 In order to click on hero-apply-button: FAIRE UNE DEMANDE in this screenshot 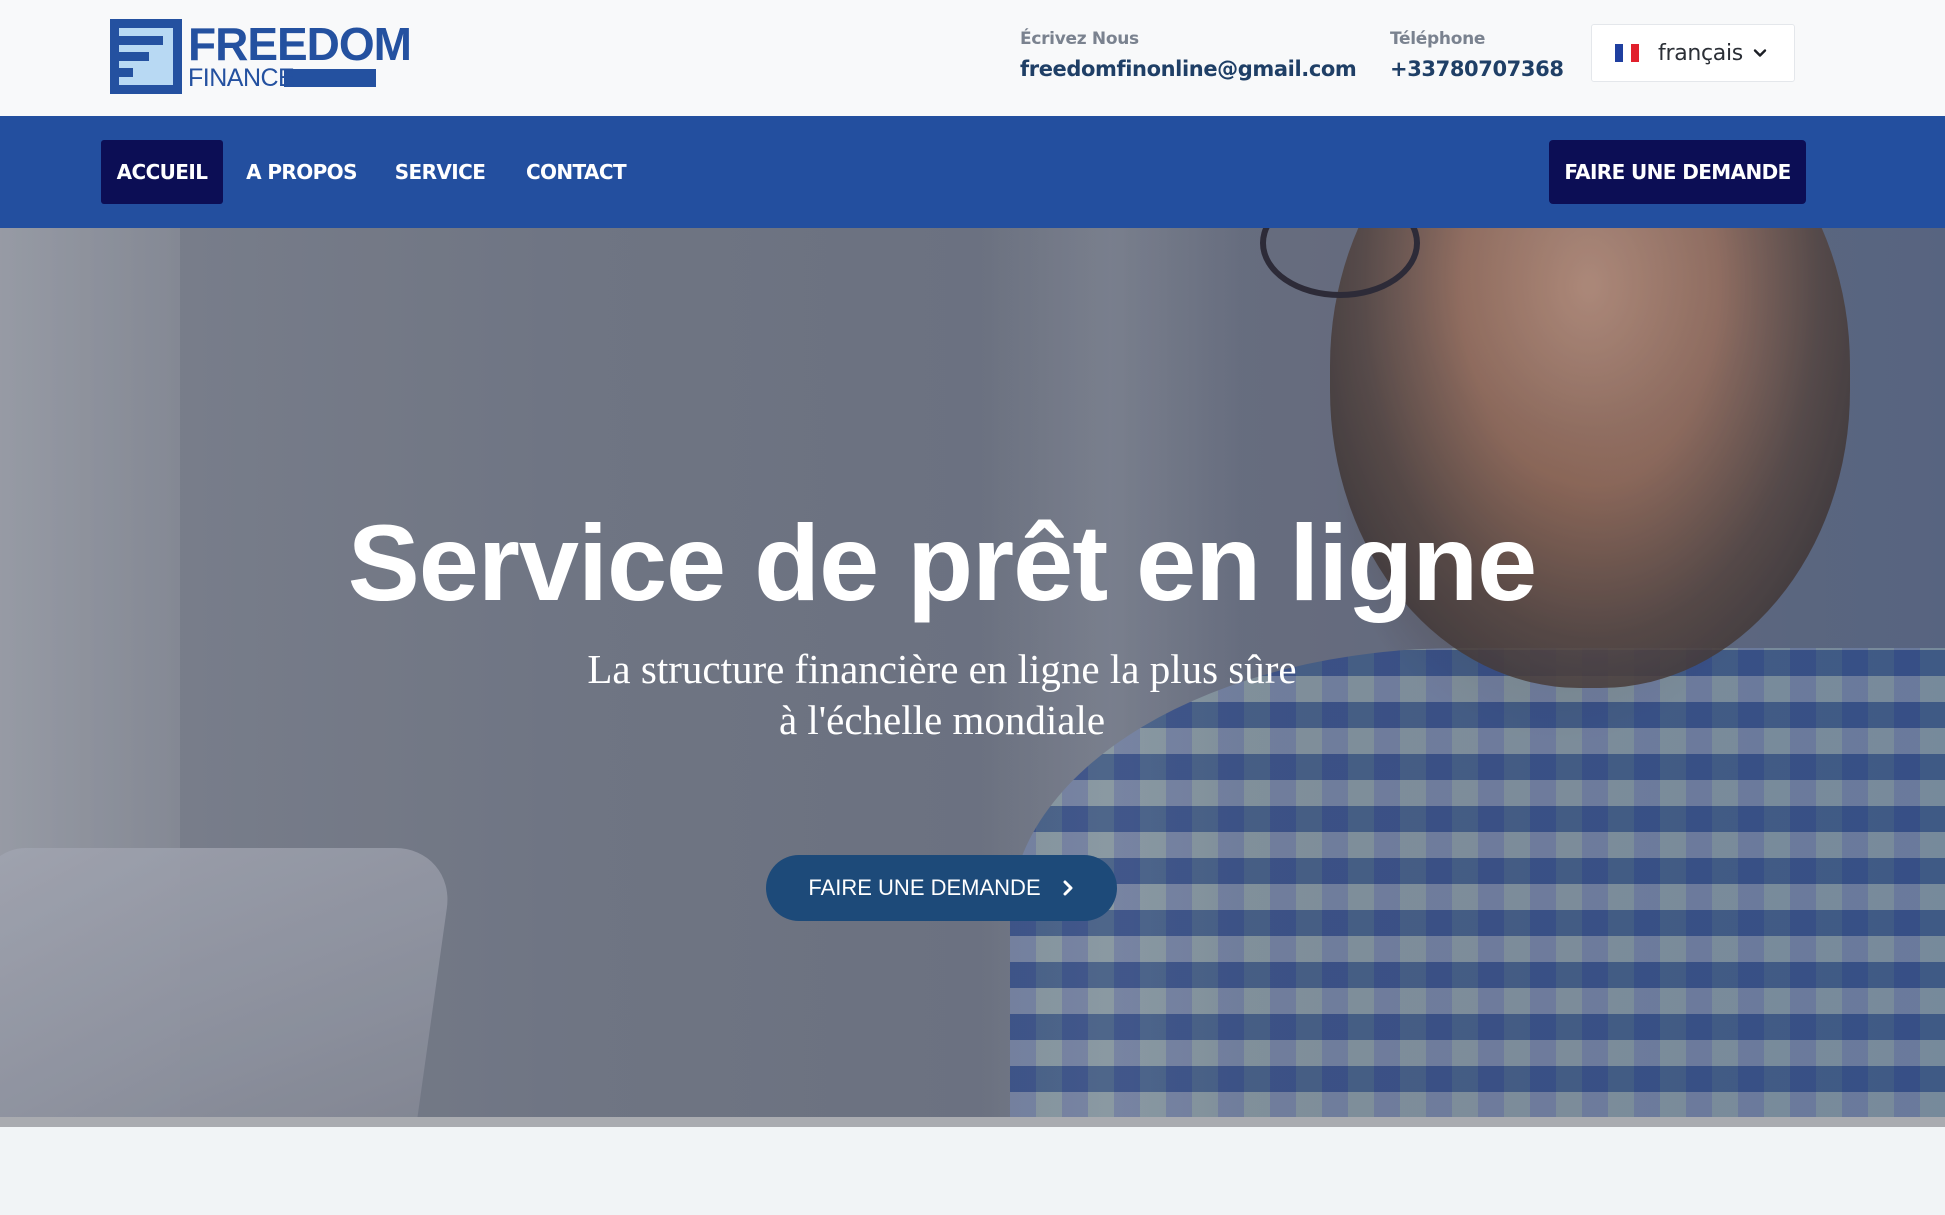, I will do `click(941, 888)`.